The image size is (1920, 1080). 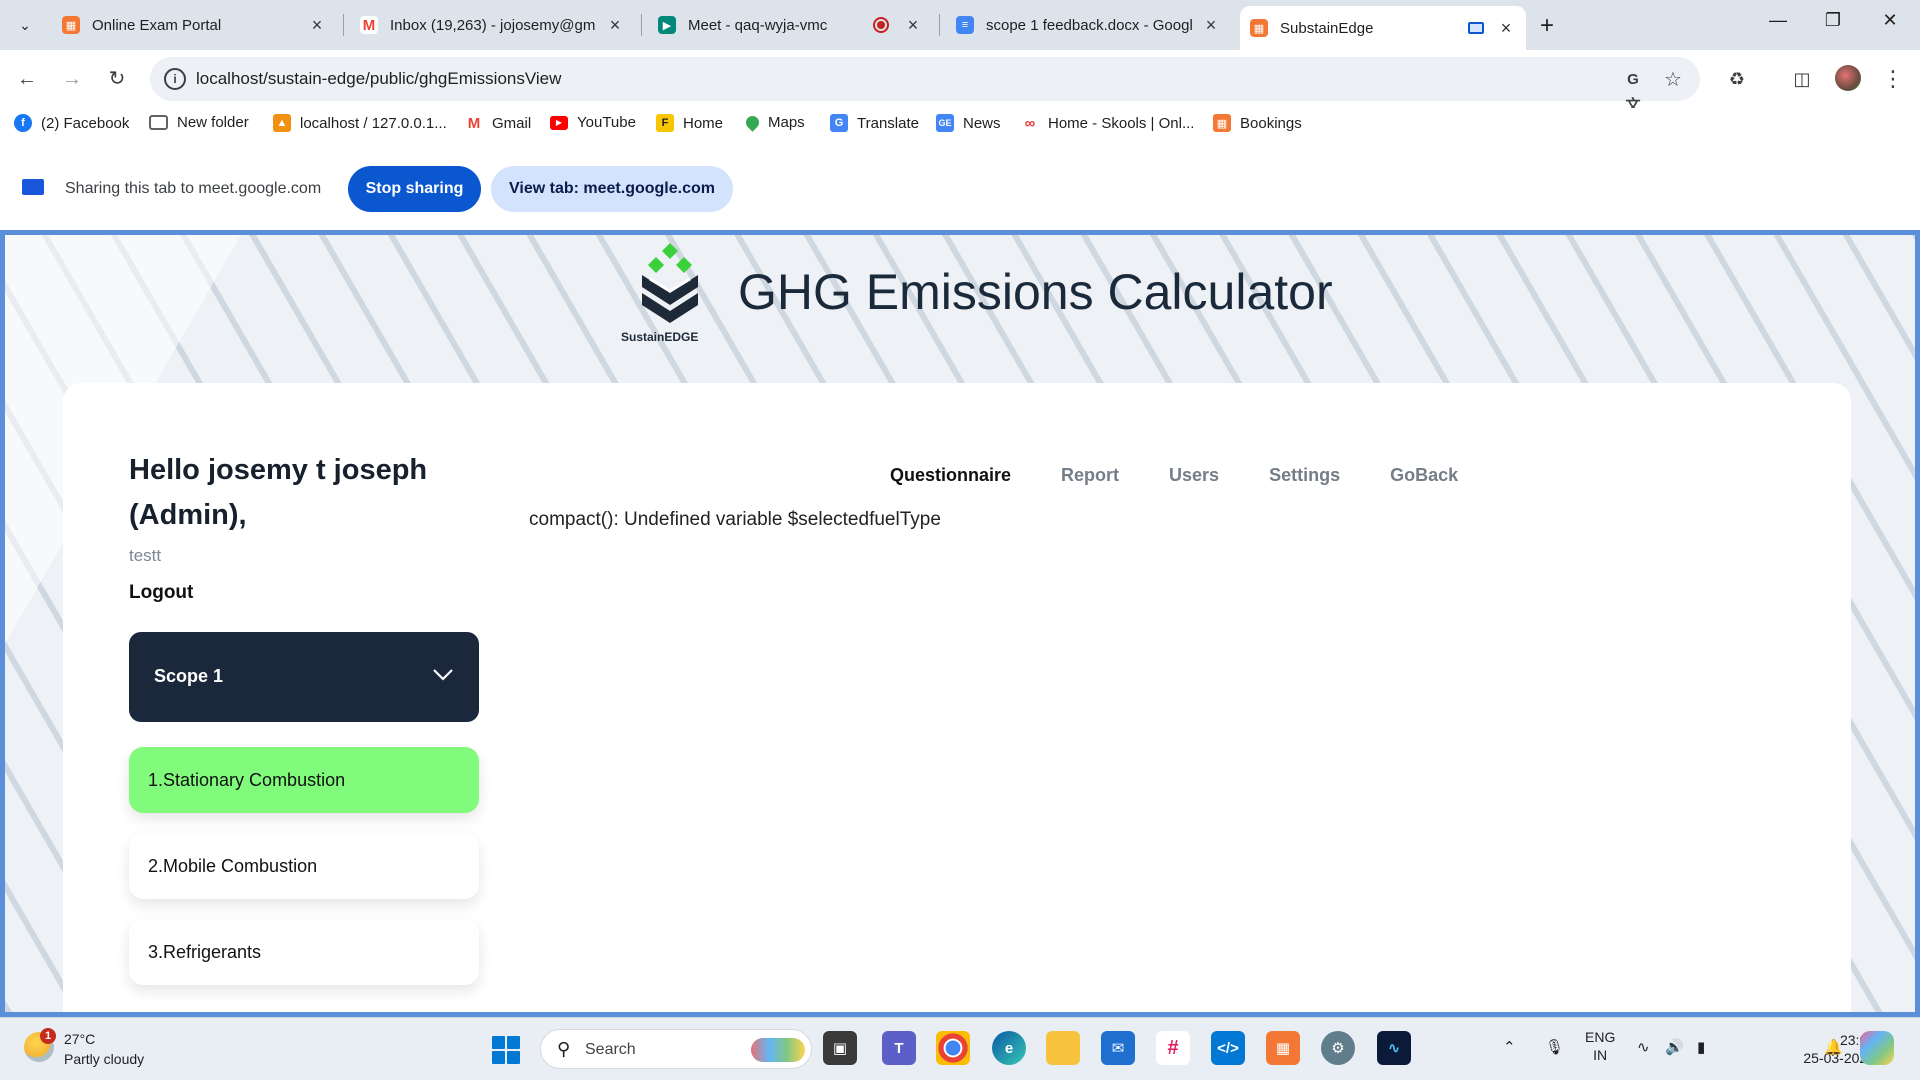 What do you see at coordinates (667, 25) in the screenshot?
I see `meet-icon: ▶` at bounding box center [667, 25].